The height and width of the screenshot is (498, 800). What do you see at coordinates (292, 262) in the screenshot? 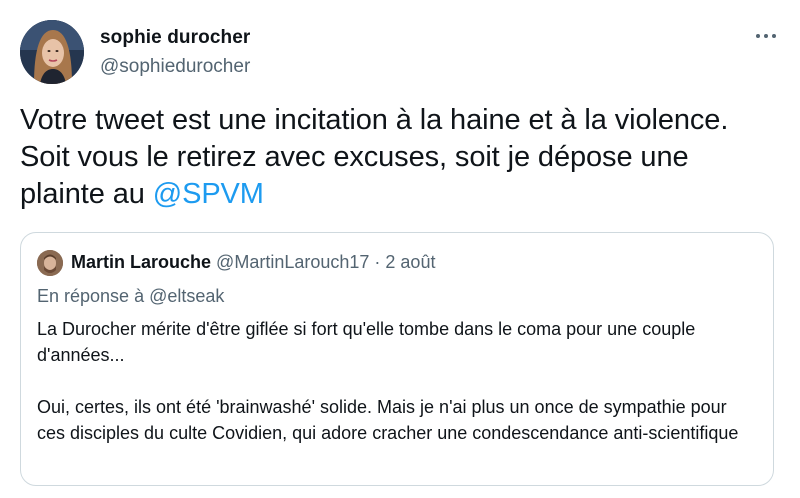
I see `quoted-author-handle: @MartinLarouch17` at bounding box center [292, 262].